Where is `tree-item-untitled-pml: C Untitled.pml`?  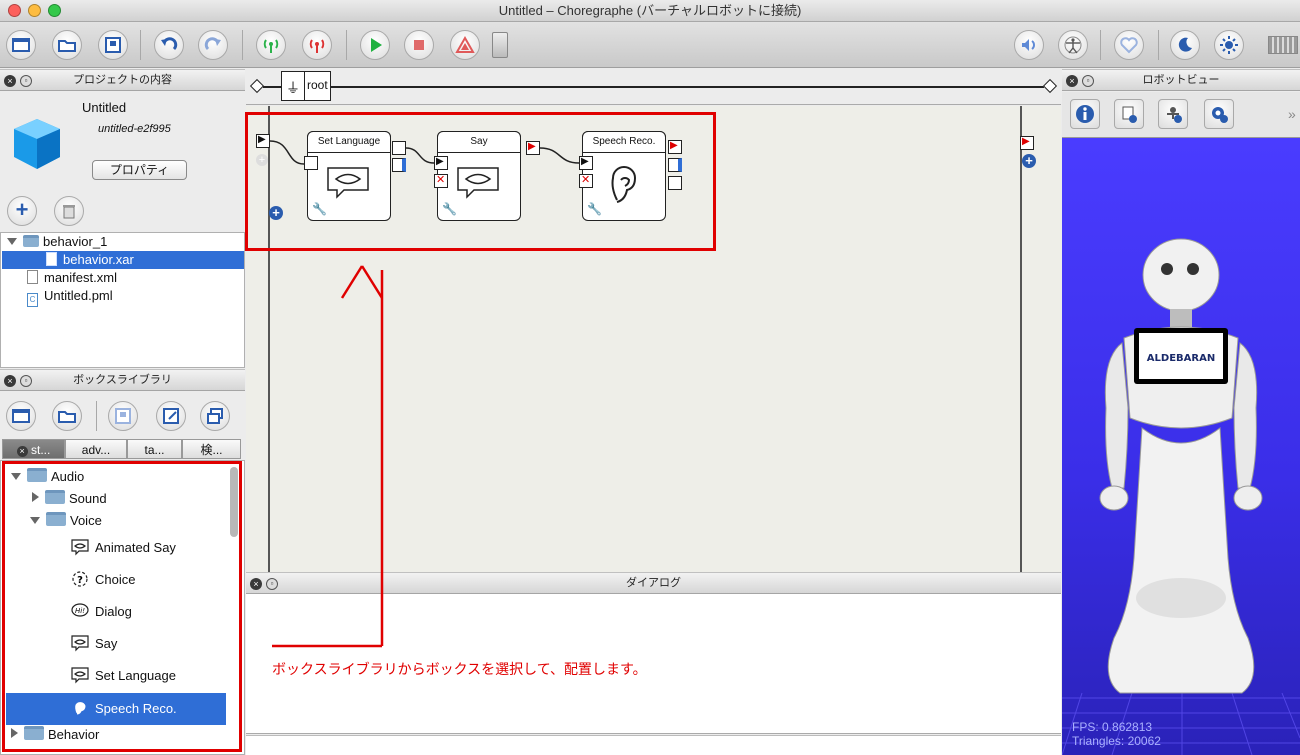 tree-item-untitled-pml: C Untitled.pml is located at coordinates (70, 297).